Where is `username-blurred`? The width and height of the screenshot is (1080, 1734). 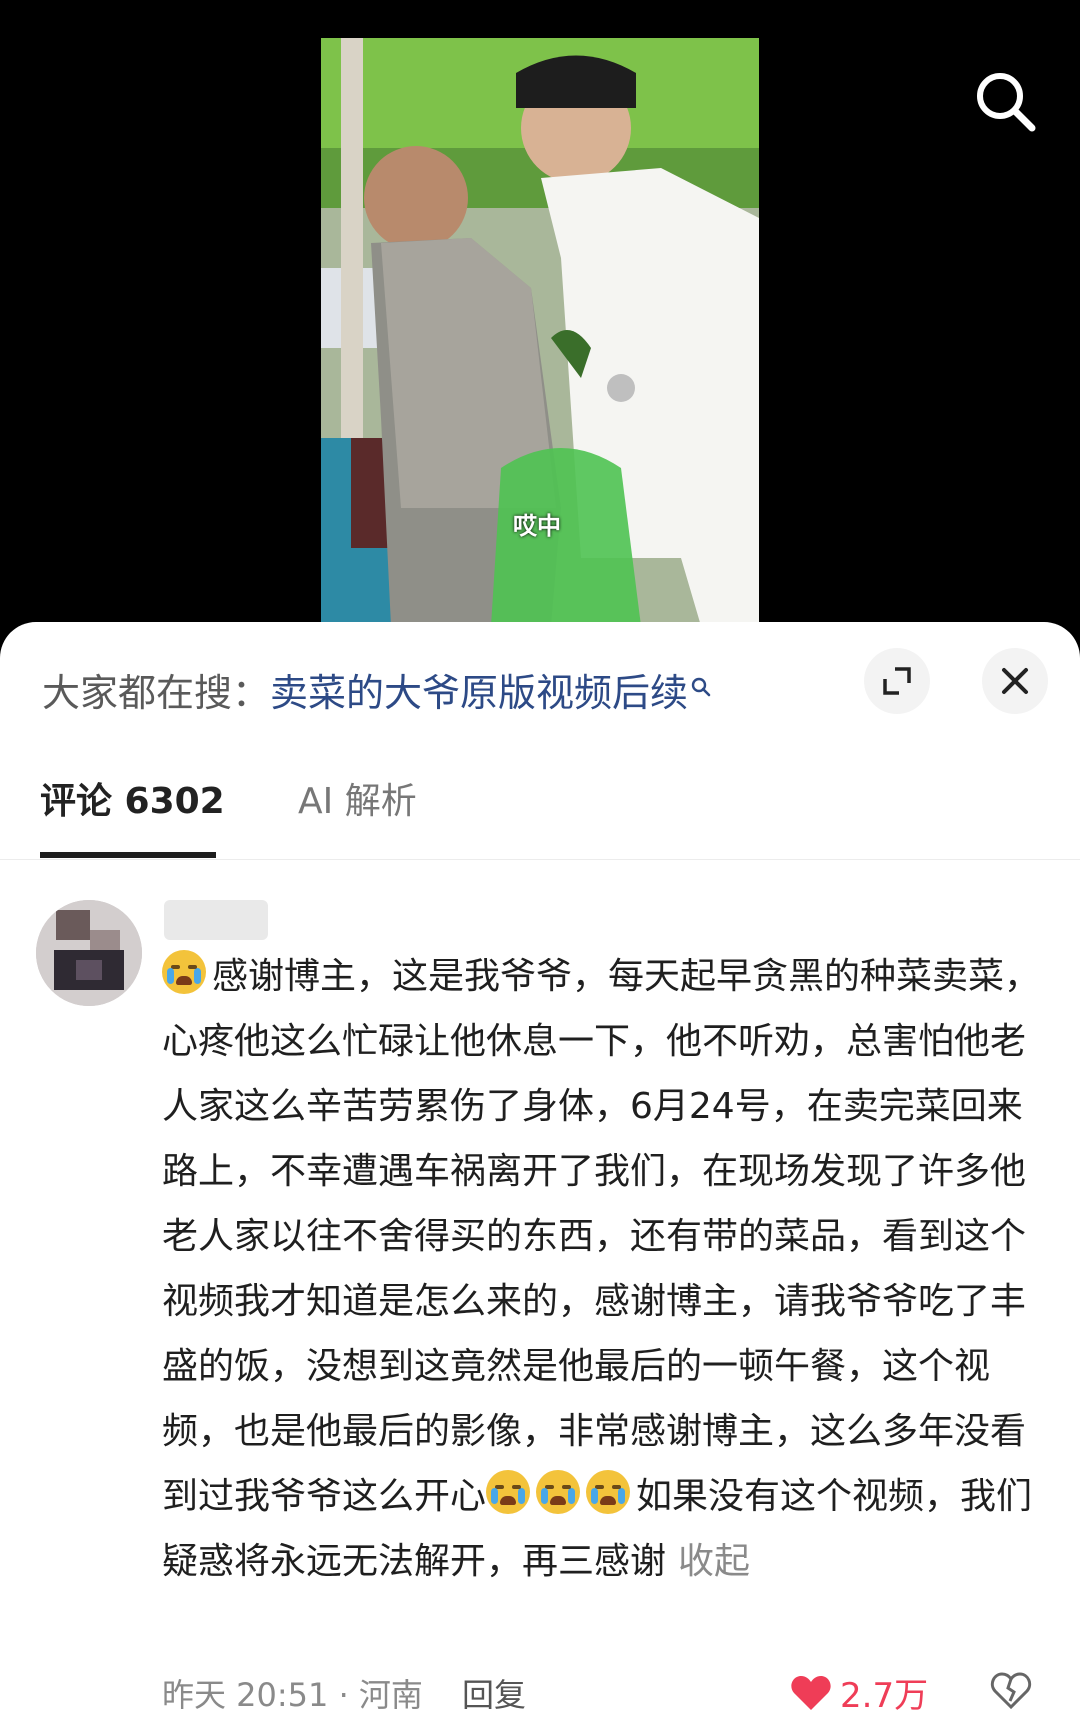
username-blurred is located at coordinates (216, 920).